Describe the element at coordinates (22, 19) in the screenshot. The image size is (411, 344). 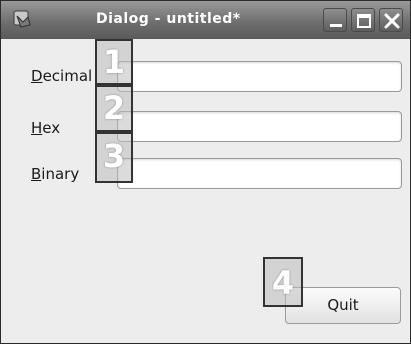
I see `app-icon` at that location.